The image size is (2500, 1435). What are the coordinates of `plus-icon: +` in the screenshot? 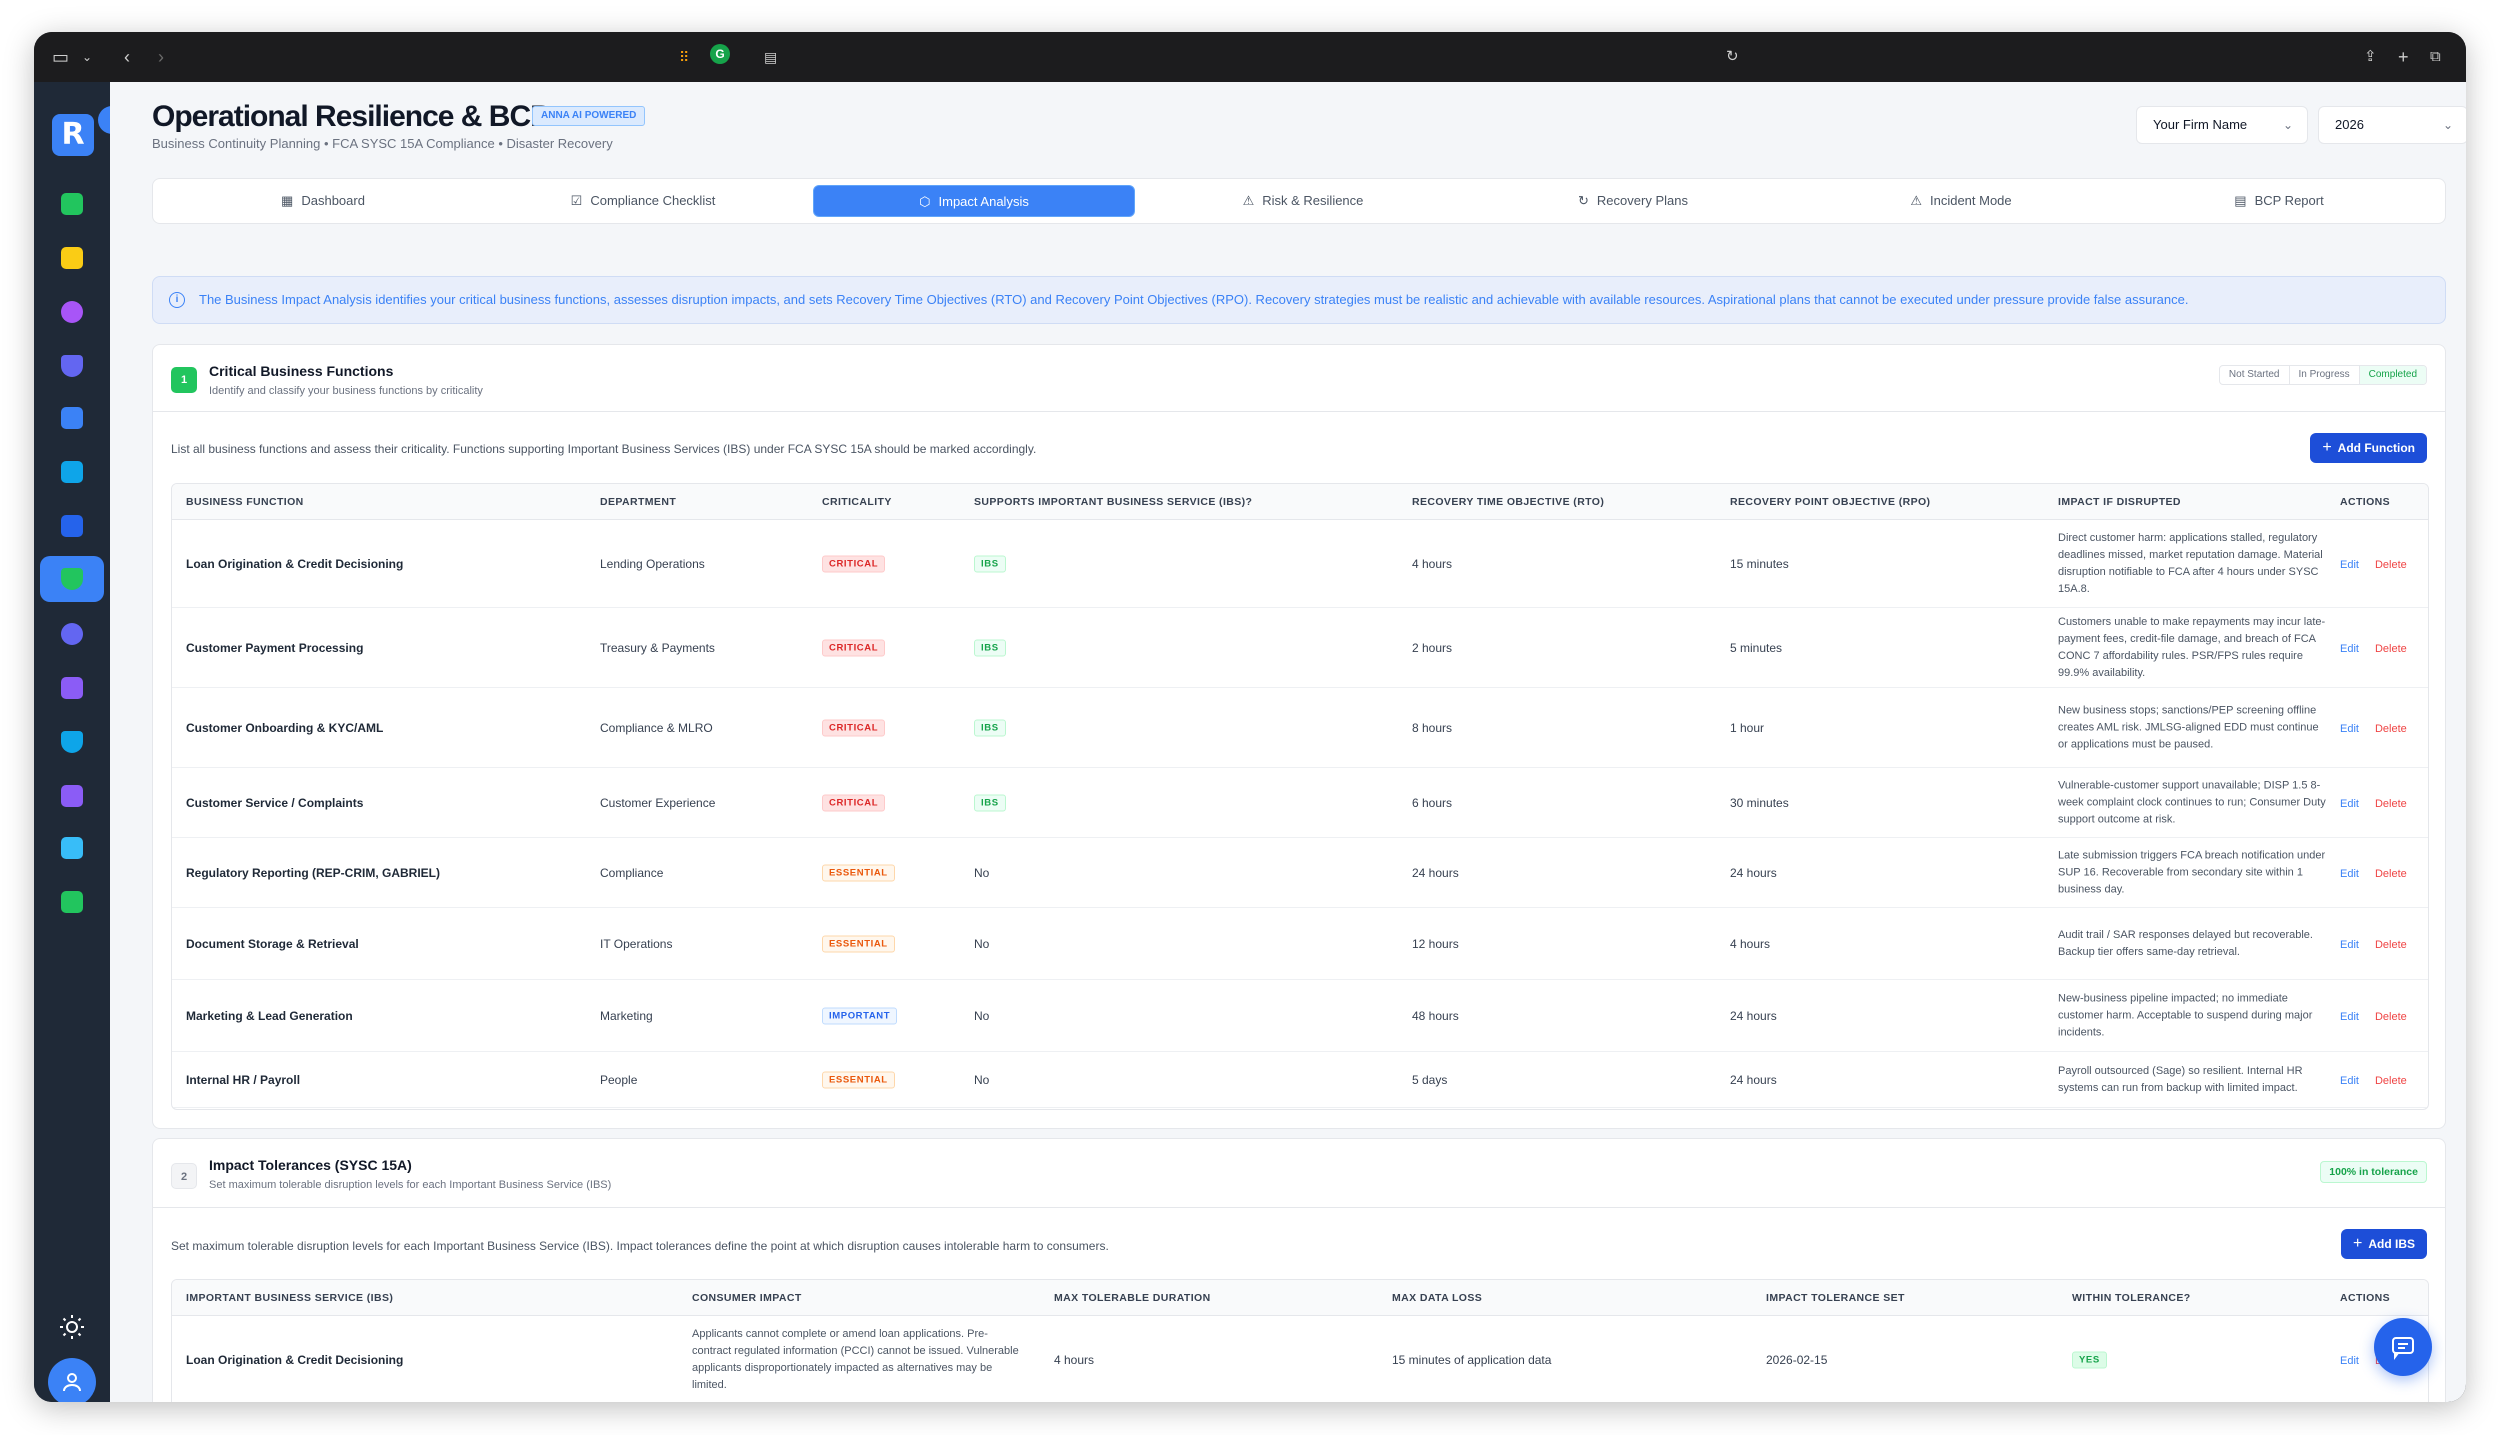 It's located at (2357, 1243).